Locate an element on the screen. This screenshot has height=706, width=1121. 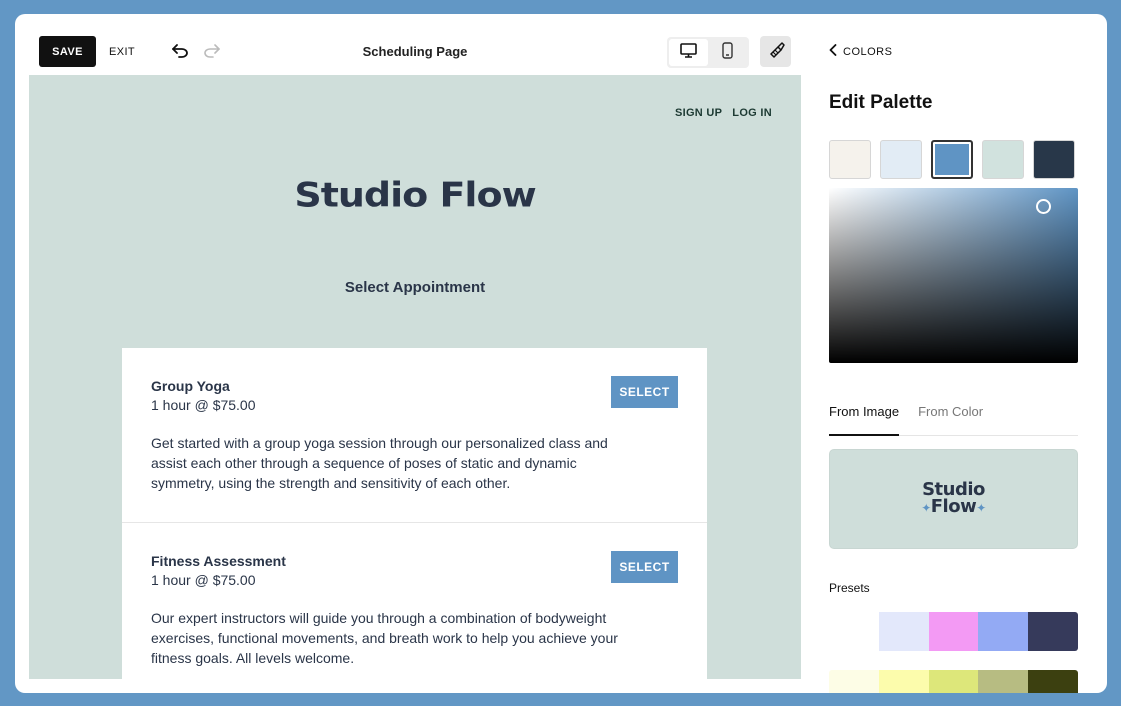
chevron-left-icon is located at coordinates (833, 51).